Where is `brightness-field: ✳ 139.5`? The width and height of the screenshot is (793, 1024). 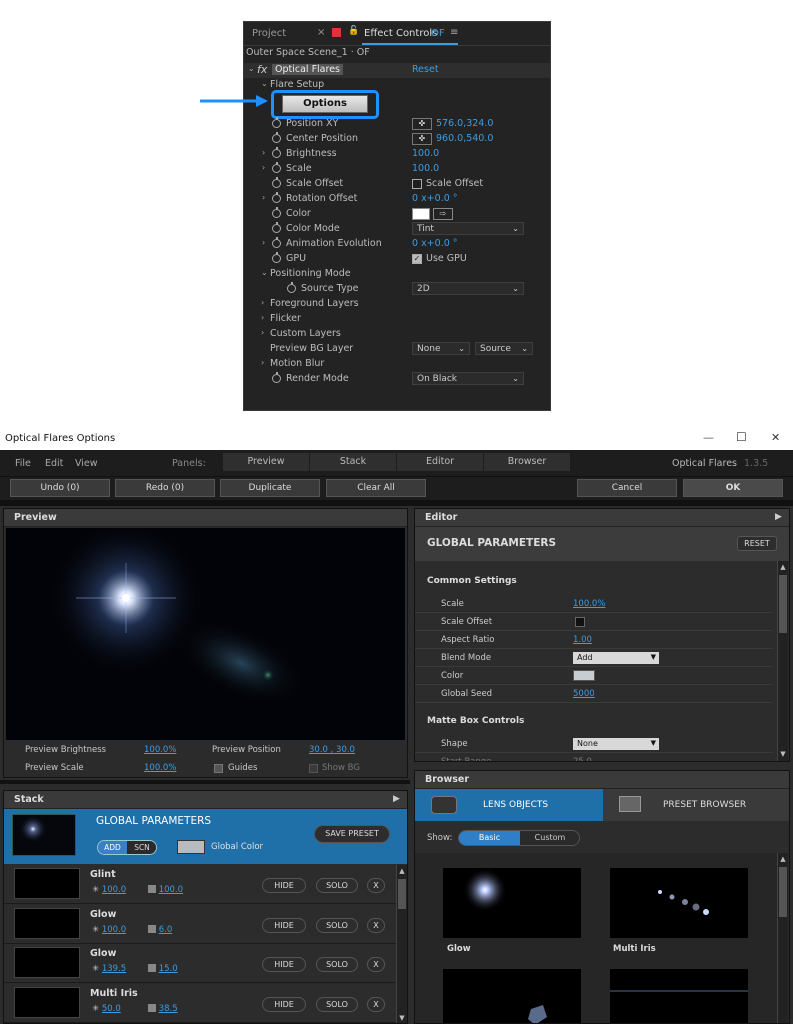
brightness-field: ✳ 139.5 is located at coordinates (109, 969).